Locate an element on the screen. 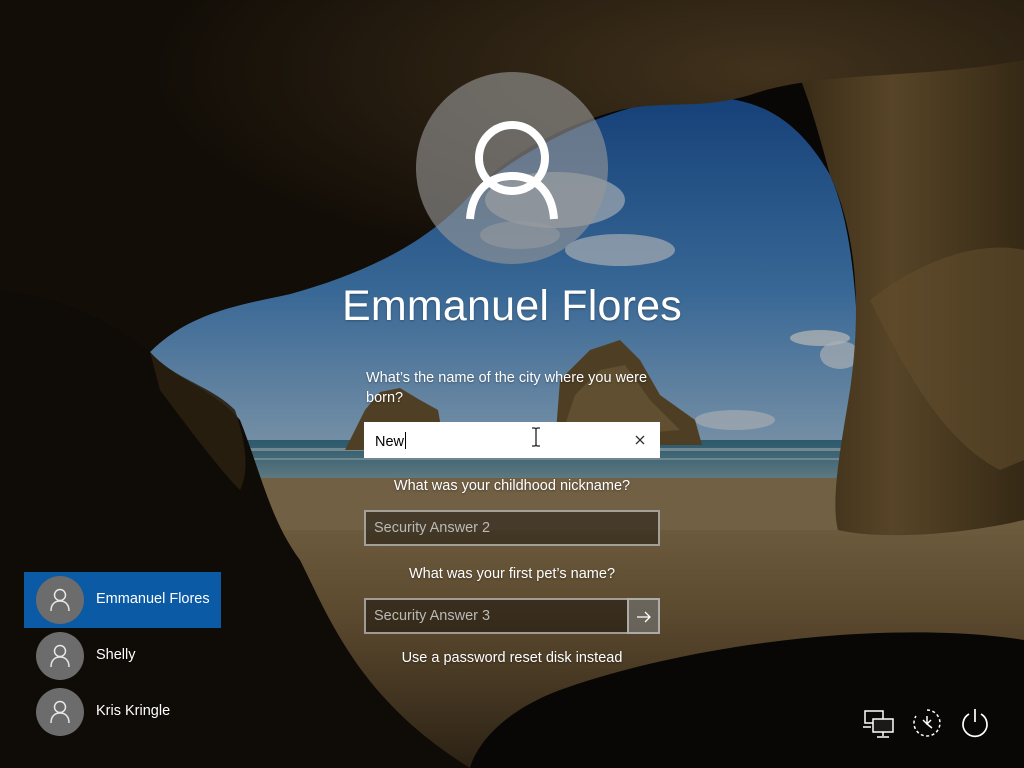 The width and height of the screenshot is (1024, 768). arrow-right-icon is located at coordinates (644, 617).